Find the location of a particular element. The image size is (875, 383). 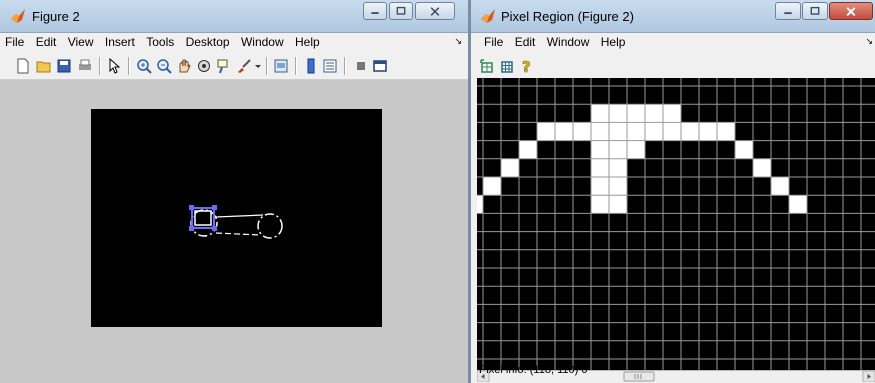

figure-toolbar is located at coordinates (234, 66).